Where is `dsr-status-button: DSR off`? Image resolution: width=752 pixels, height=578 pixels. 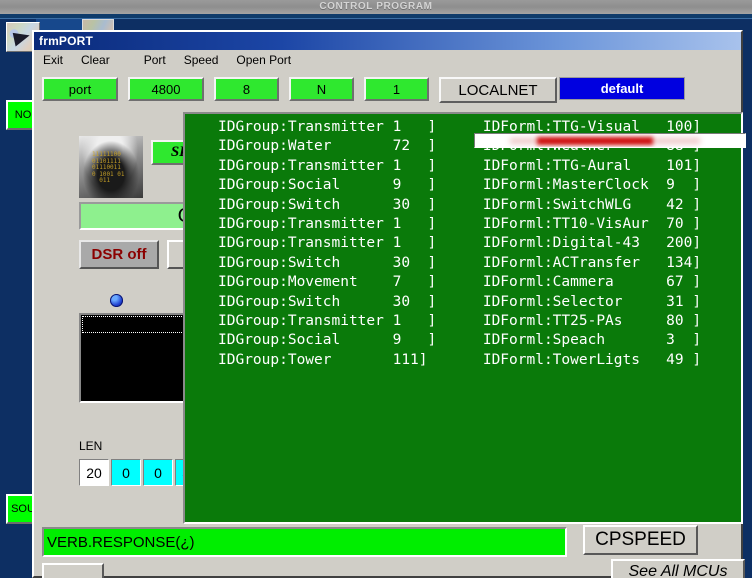
dsr-status-button: DSR off is located at coordinates (119, 254).